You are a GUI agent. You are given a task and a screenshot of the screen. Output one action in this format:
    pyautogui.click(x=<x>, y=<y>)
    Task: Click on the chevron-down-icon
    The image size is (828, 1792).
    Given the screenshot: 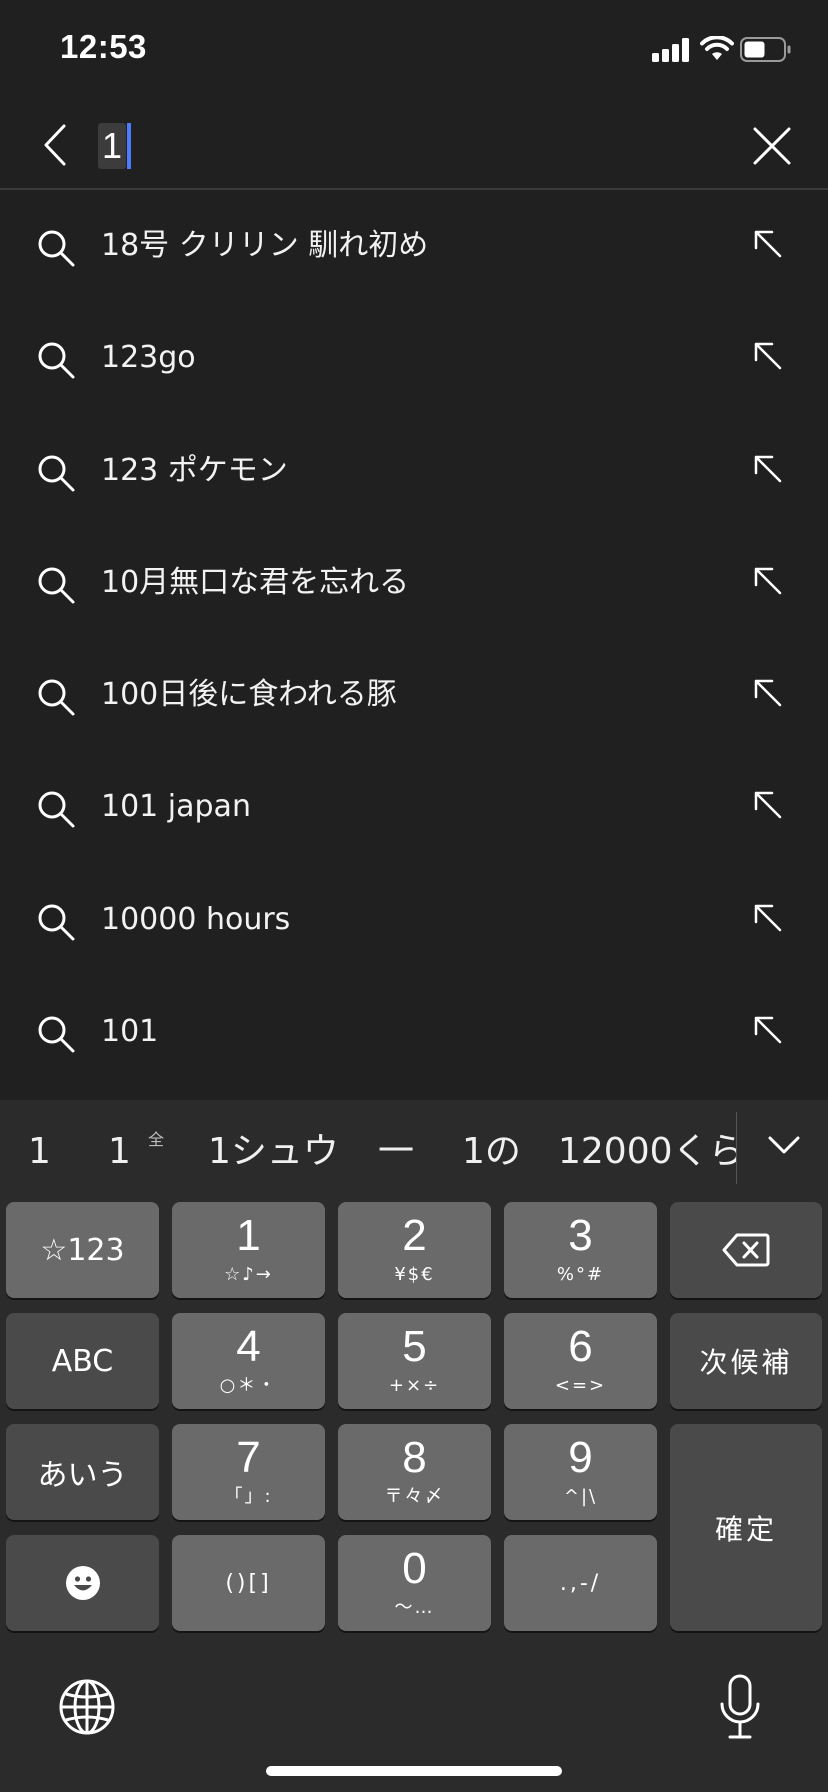 What is the action you would take?
    pyautogui.click(x=784, y=1146)
    